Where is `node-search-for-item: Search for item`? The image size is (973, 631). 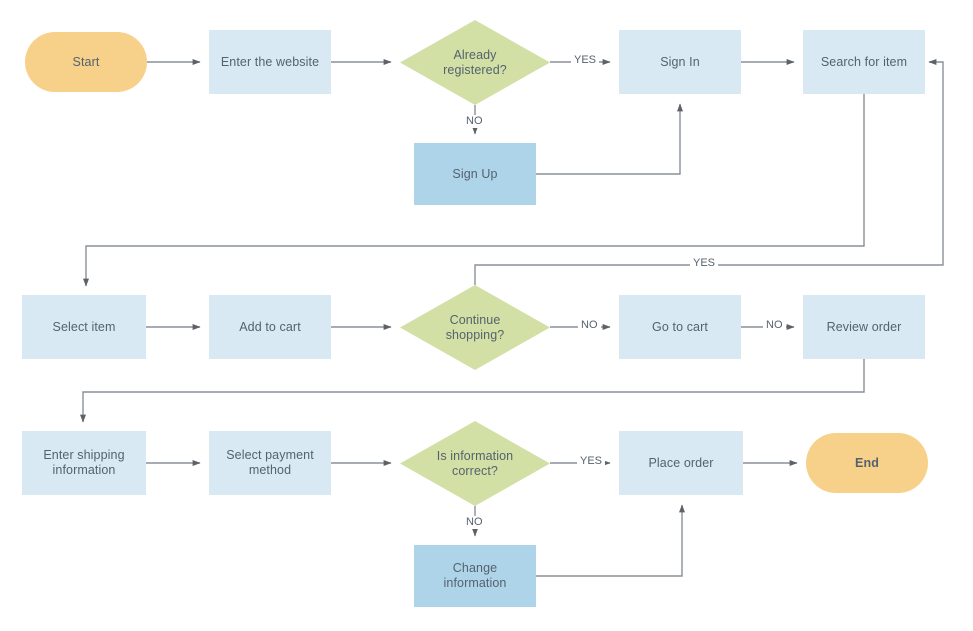
node-search-for-item: Search for item is located at coordinates (864, 62).